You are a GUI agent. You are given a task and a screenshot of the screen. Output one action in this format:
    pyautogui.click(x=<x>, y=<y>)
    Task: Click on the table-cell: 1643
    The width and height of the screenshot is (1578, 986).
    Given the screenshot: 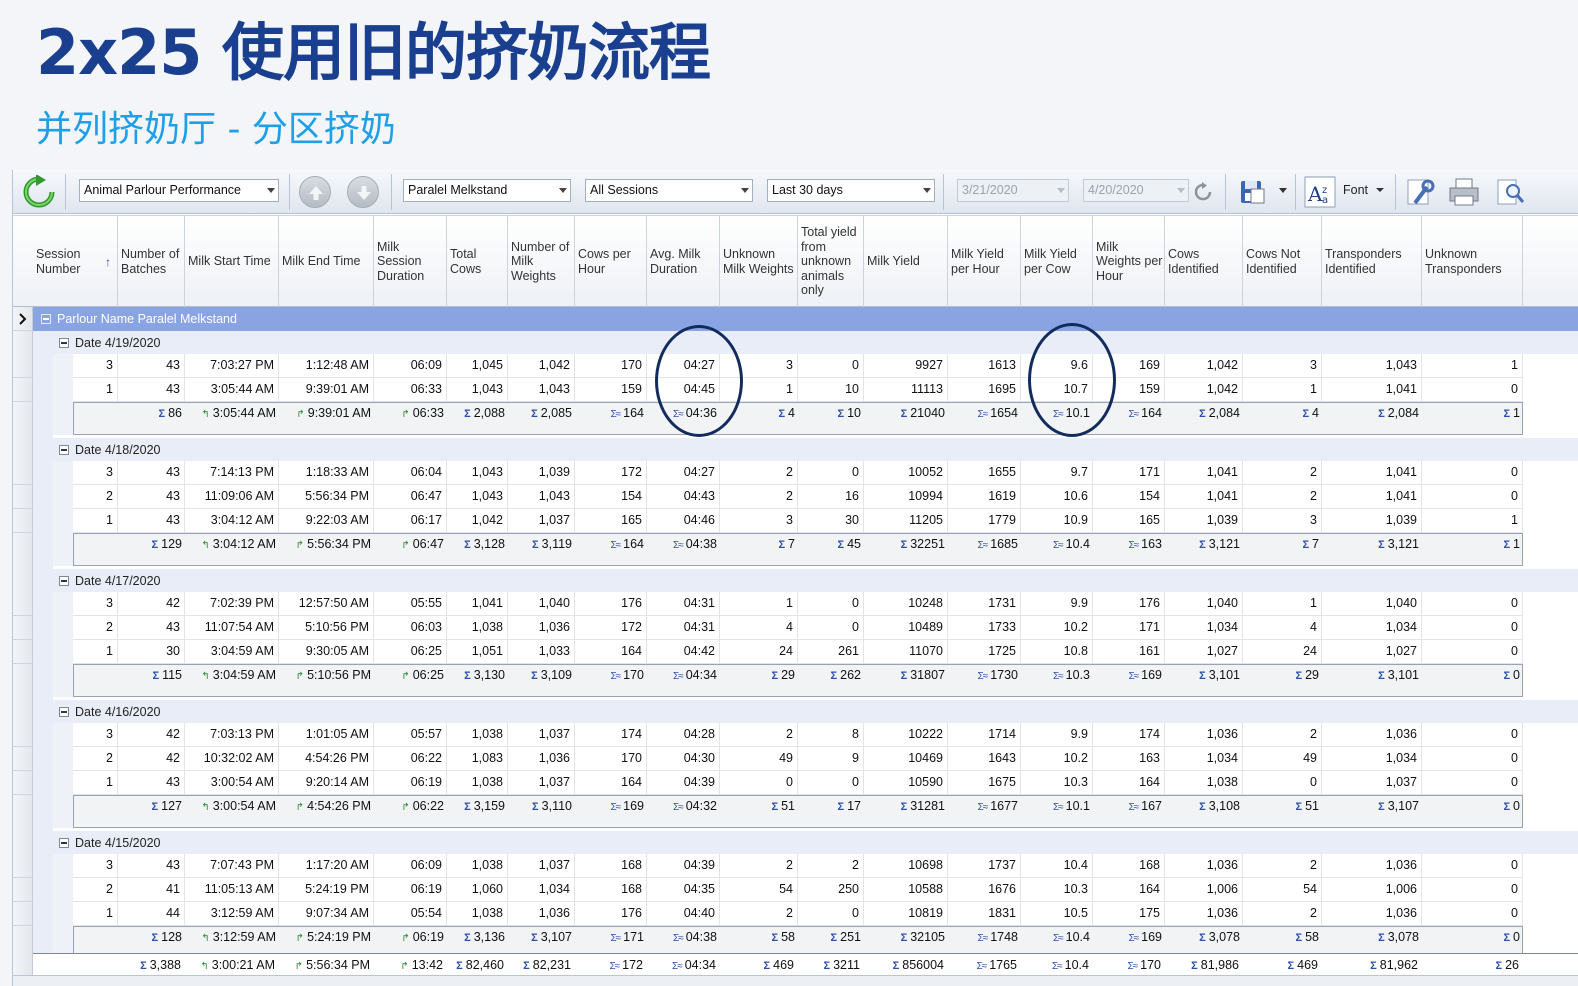 What is the action you would take?
    pyautogui.click(x=984, y=759)
    